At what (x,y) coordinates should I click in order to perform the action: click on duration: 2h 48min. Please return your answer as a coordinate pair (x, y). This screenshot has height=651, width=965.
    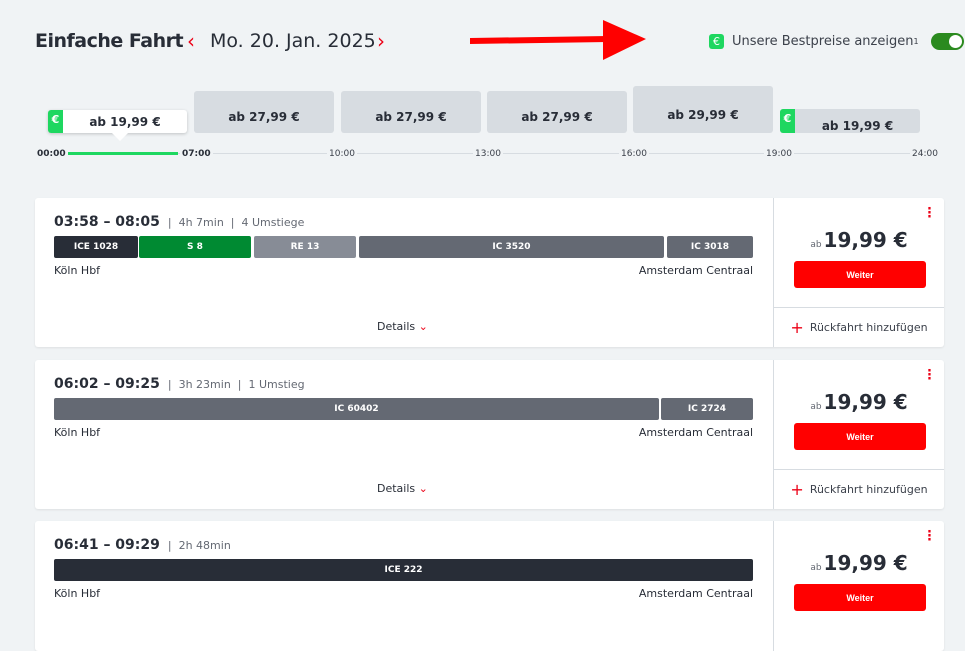
    Looking at the image, I should click on (204, 545).